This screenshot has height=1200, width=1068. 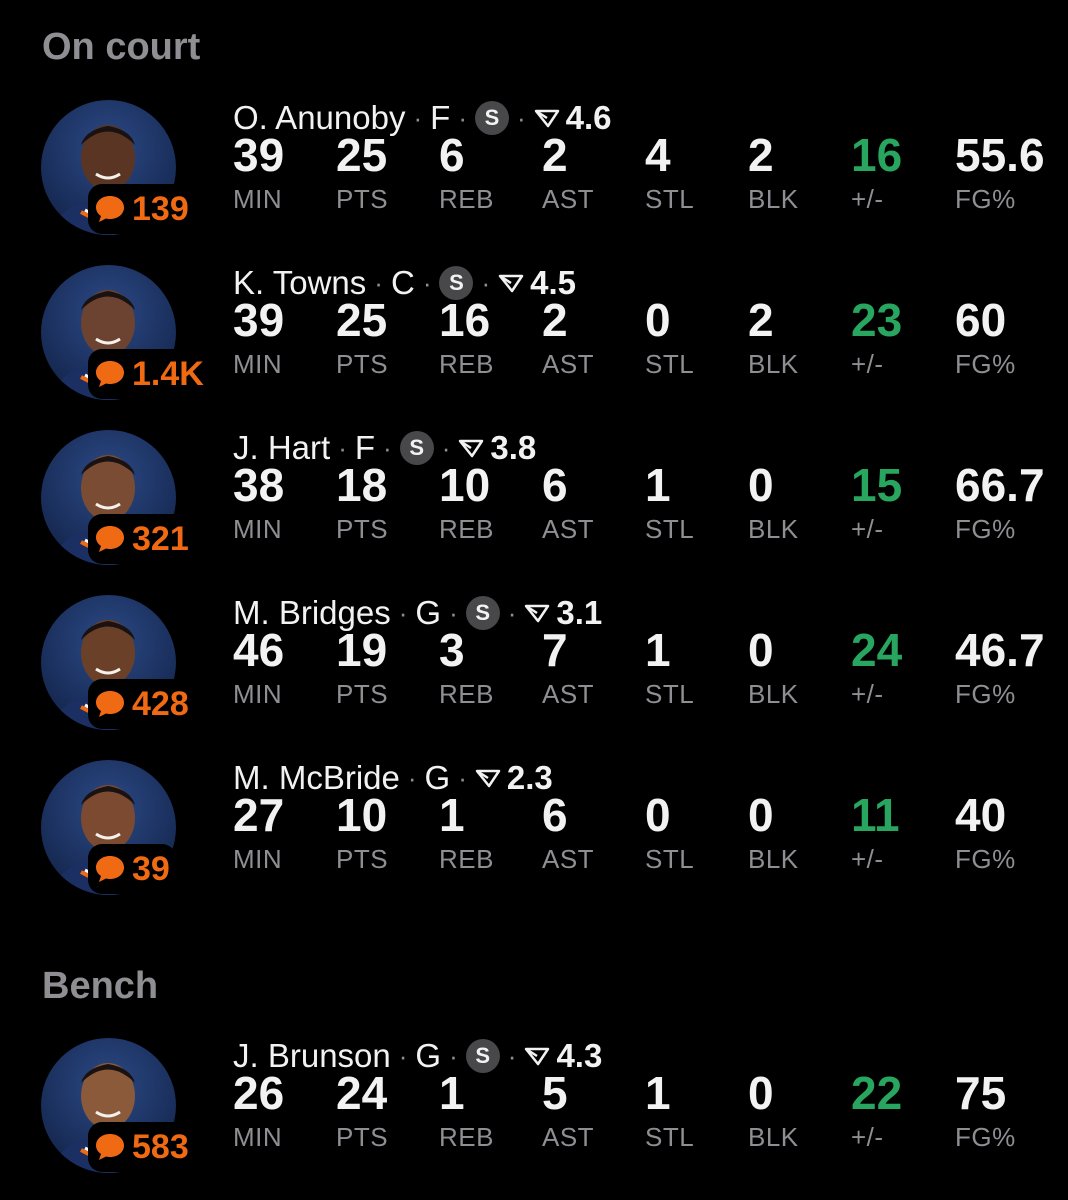 I want to click on stat-value: 60, so click(x=981, y=320).